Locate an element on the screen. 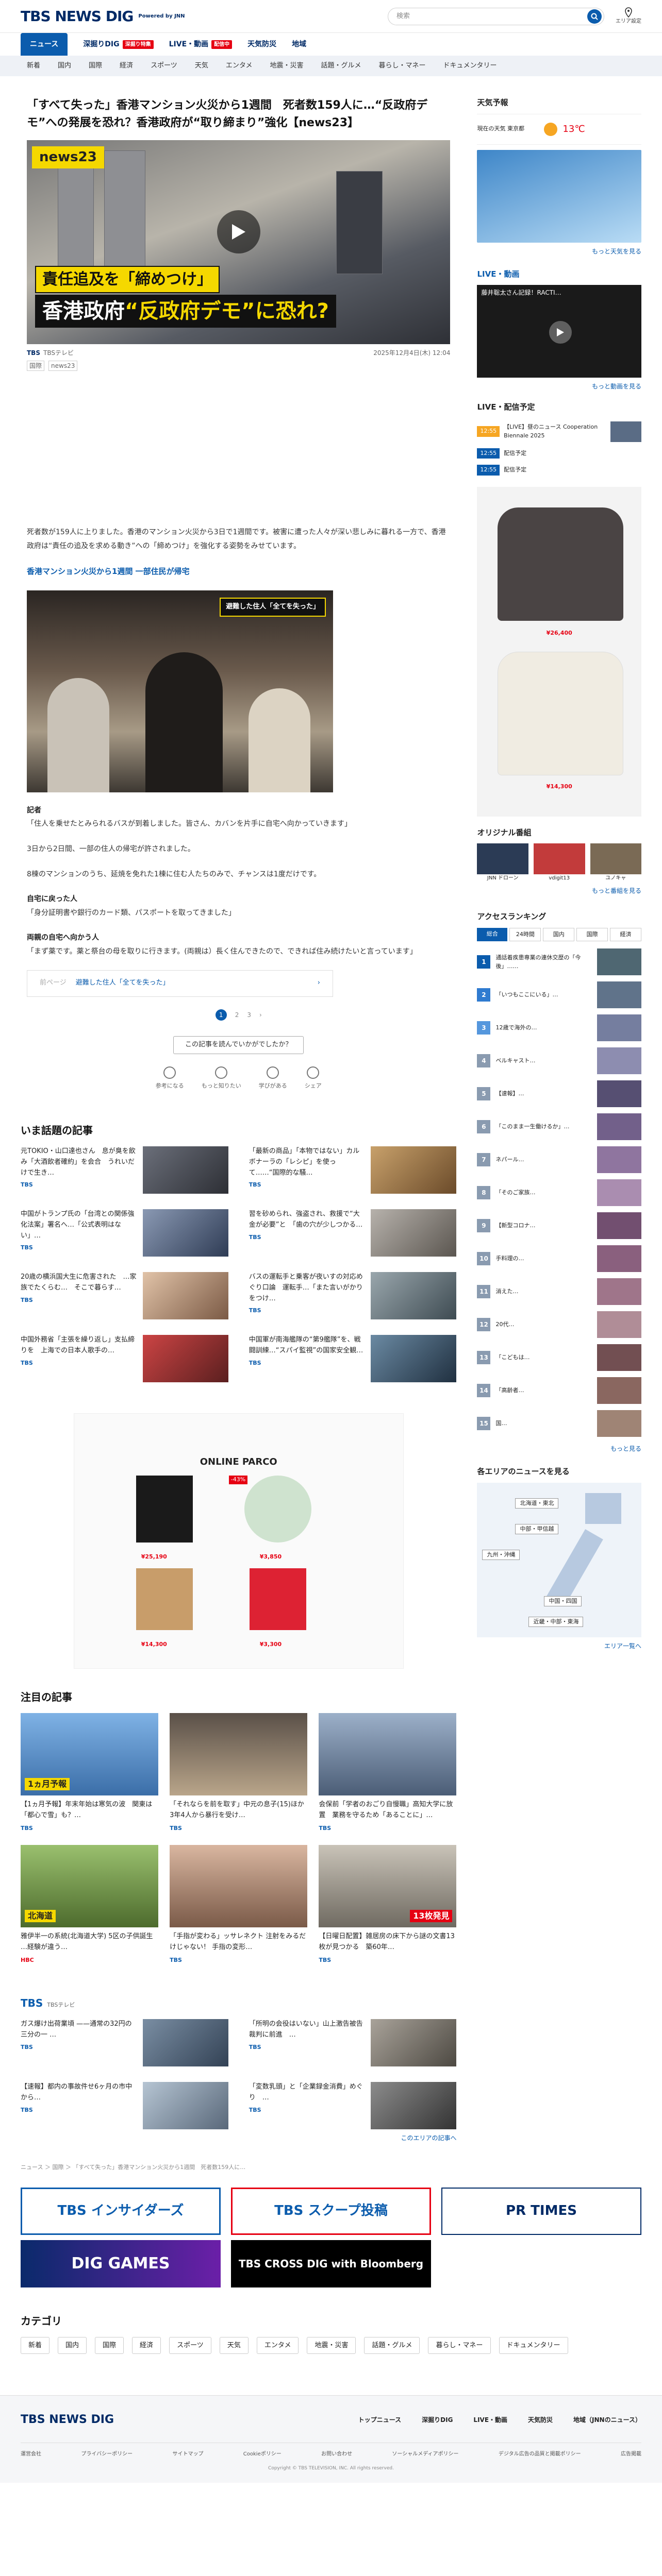  program-card: ユノキャ is located at coordinates (616, 862).